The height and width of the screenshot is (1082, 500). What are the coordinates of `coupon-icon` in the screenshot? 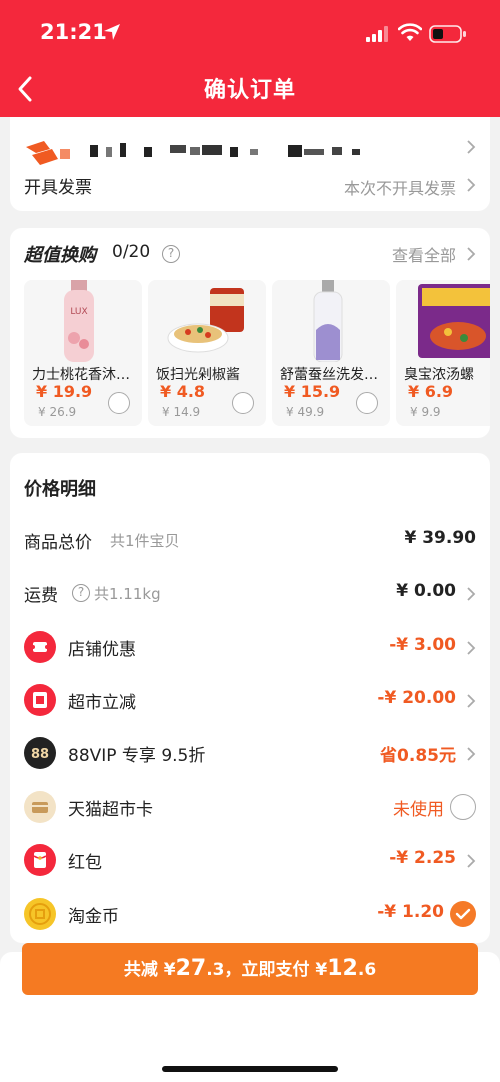 It's located at (40, 647).